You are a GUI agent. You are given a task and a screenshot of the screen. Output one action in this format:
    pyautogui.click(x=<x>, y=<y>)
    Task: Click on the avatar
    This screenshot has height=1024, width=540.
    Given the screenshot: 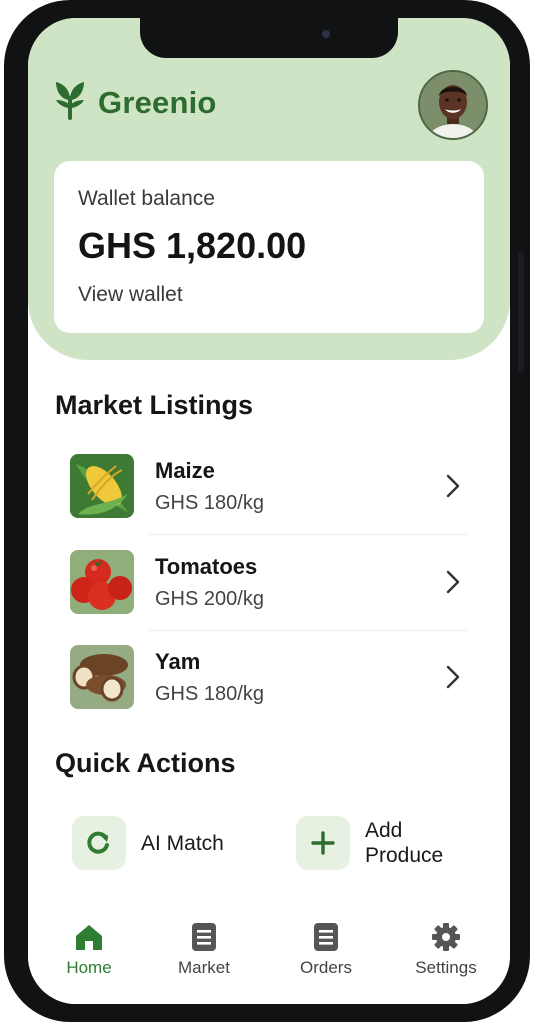 What is the action you would take?
    pyautogui.click(x=453, y=105)
    